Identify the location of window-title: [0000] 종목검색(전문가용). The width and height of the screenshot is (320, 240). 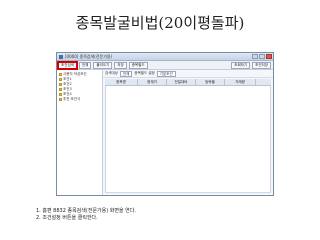
(89, 56).